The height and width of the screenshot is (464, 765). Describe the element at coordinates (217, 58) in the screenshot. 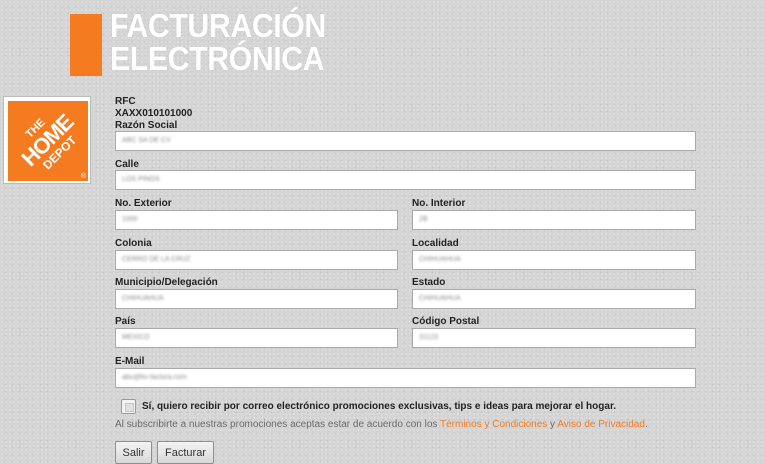

I see `page-title-line2: ELECTRÓNICA` at that location.